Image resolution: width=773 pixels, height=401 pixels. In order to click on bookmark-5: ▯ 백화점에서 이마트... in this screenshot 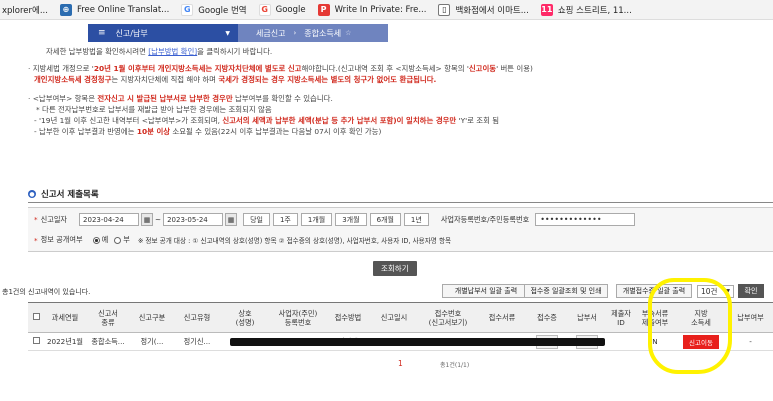, I will do `click(483, 9)`.